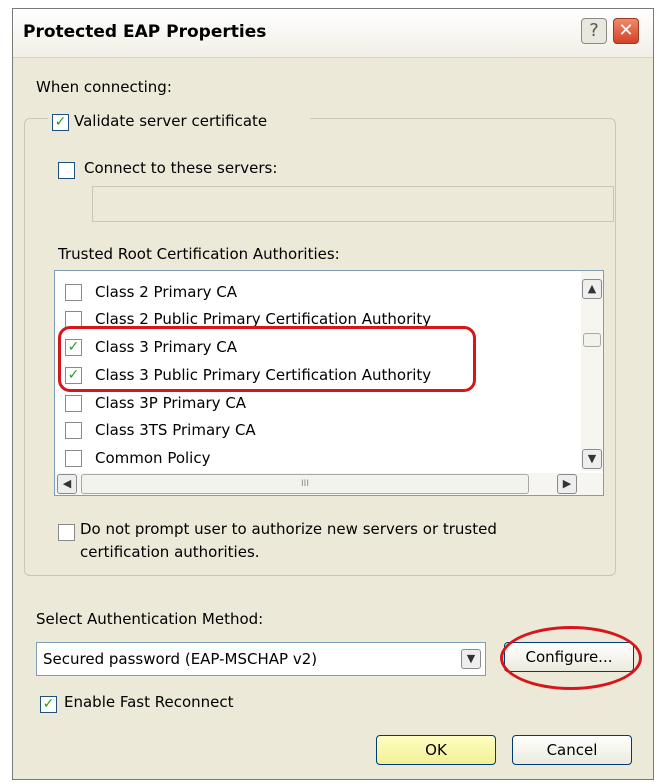  I want to click on dialog-title: Protected EAP Properties, so click(145, 32).